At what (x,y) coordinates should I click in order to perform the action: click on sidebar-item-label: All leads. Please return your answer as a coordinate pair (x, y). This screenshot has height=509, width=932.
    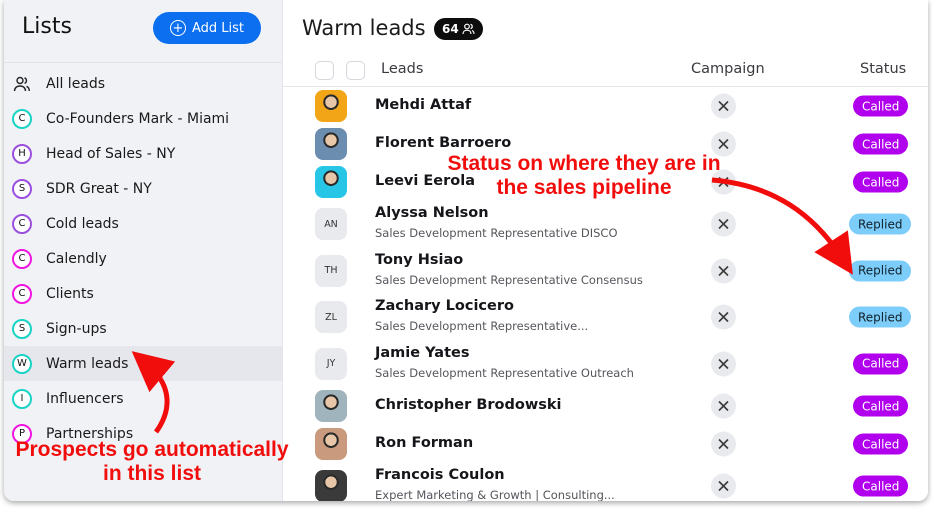
    Looking at the image, I should click on (76, 83).